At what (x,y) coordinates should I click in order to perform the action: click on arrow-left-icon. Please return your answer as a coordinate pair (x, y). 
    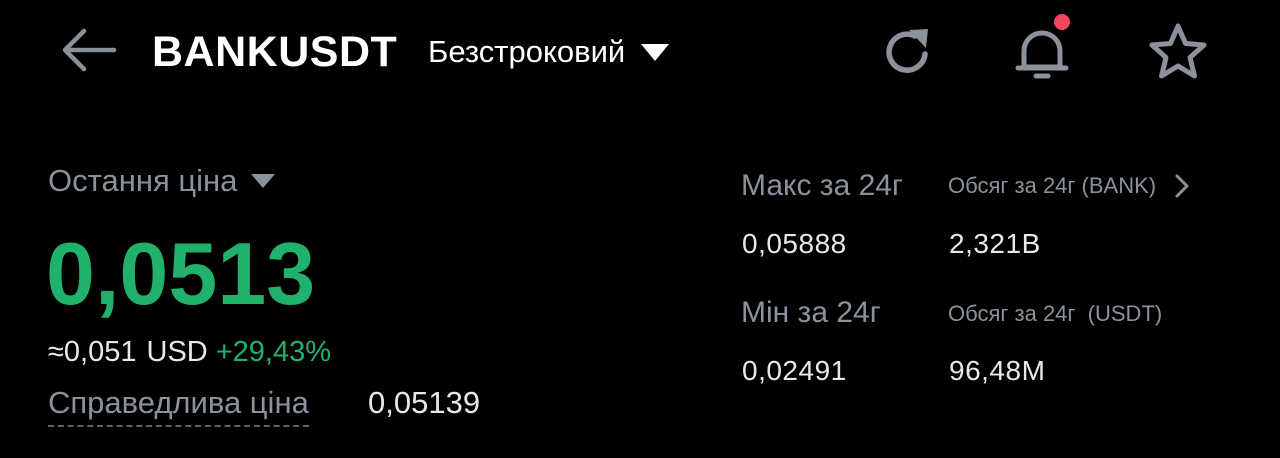
    Looking at the image, I should click on (89, 50).